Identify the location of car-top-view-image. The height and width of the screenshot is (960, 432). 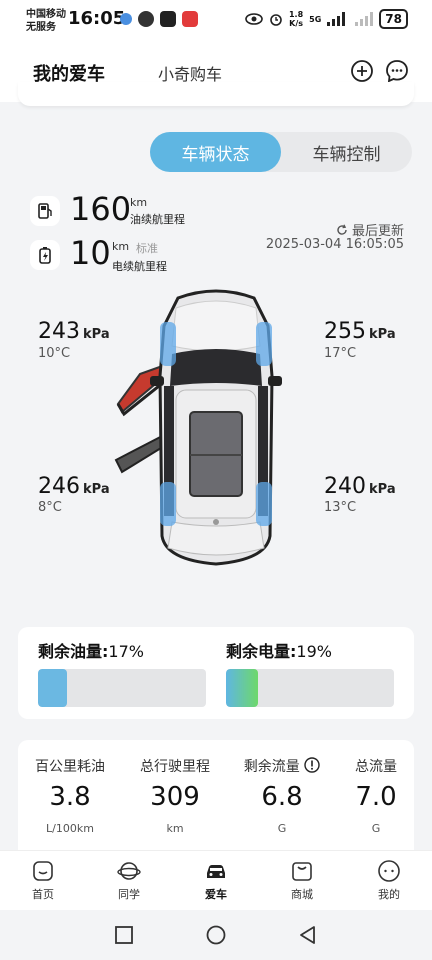
(198, 427).